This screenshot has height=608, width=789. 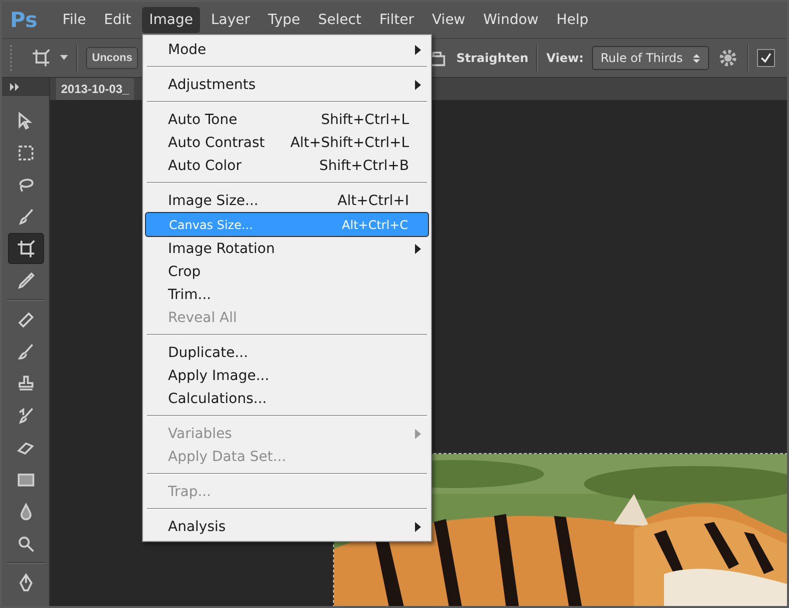 What do you see at coordinates (492, 58) in the screenshot?
I see `straighten-button: Straighten` at bounding box center [492, 58].